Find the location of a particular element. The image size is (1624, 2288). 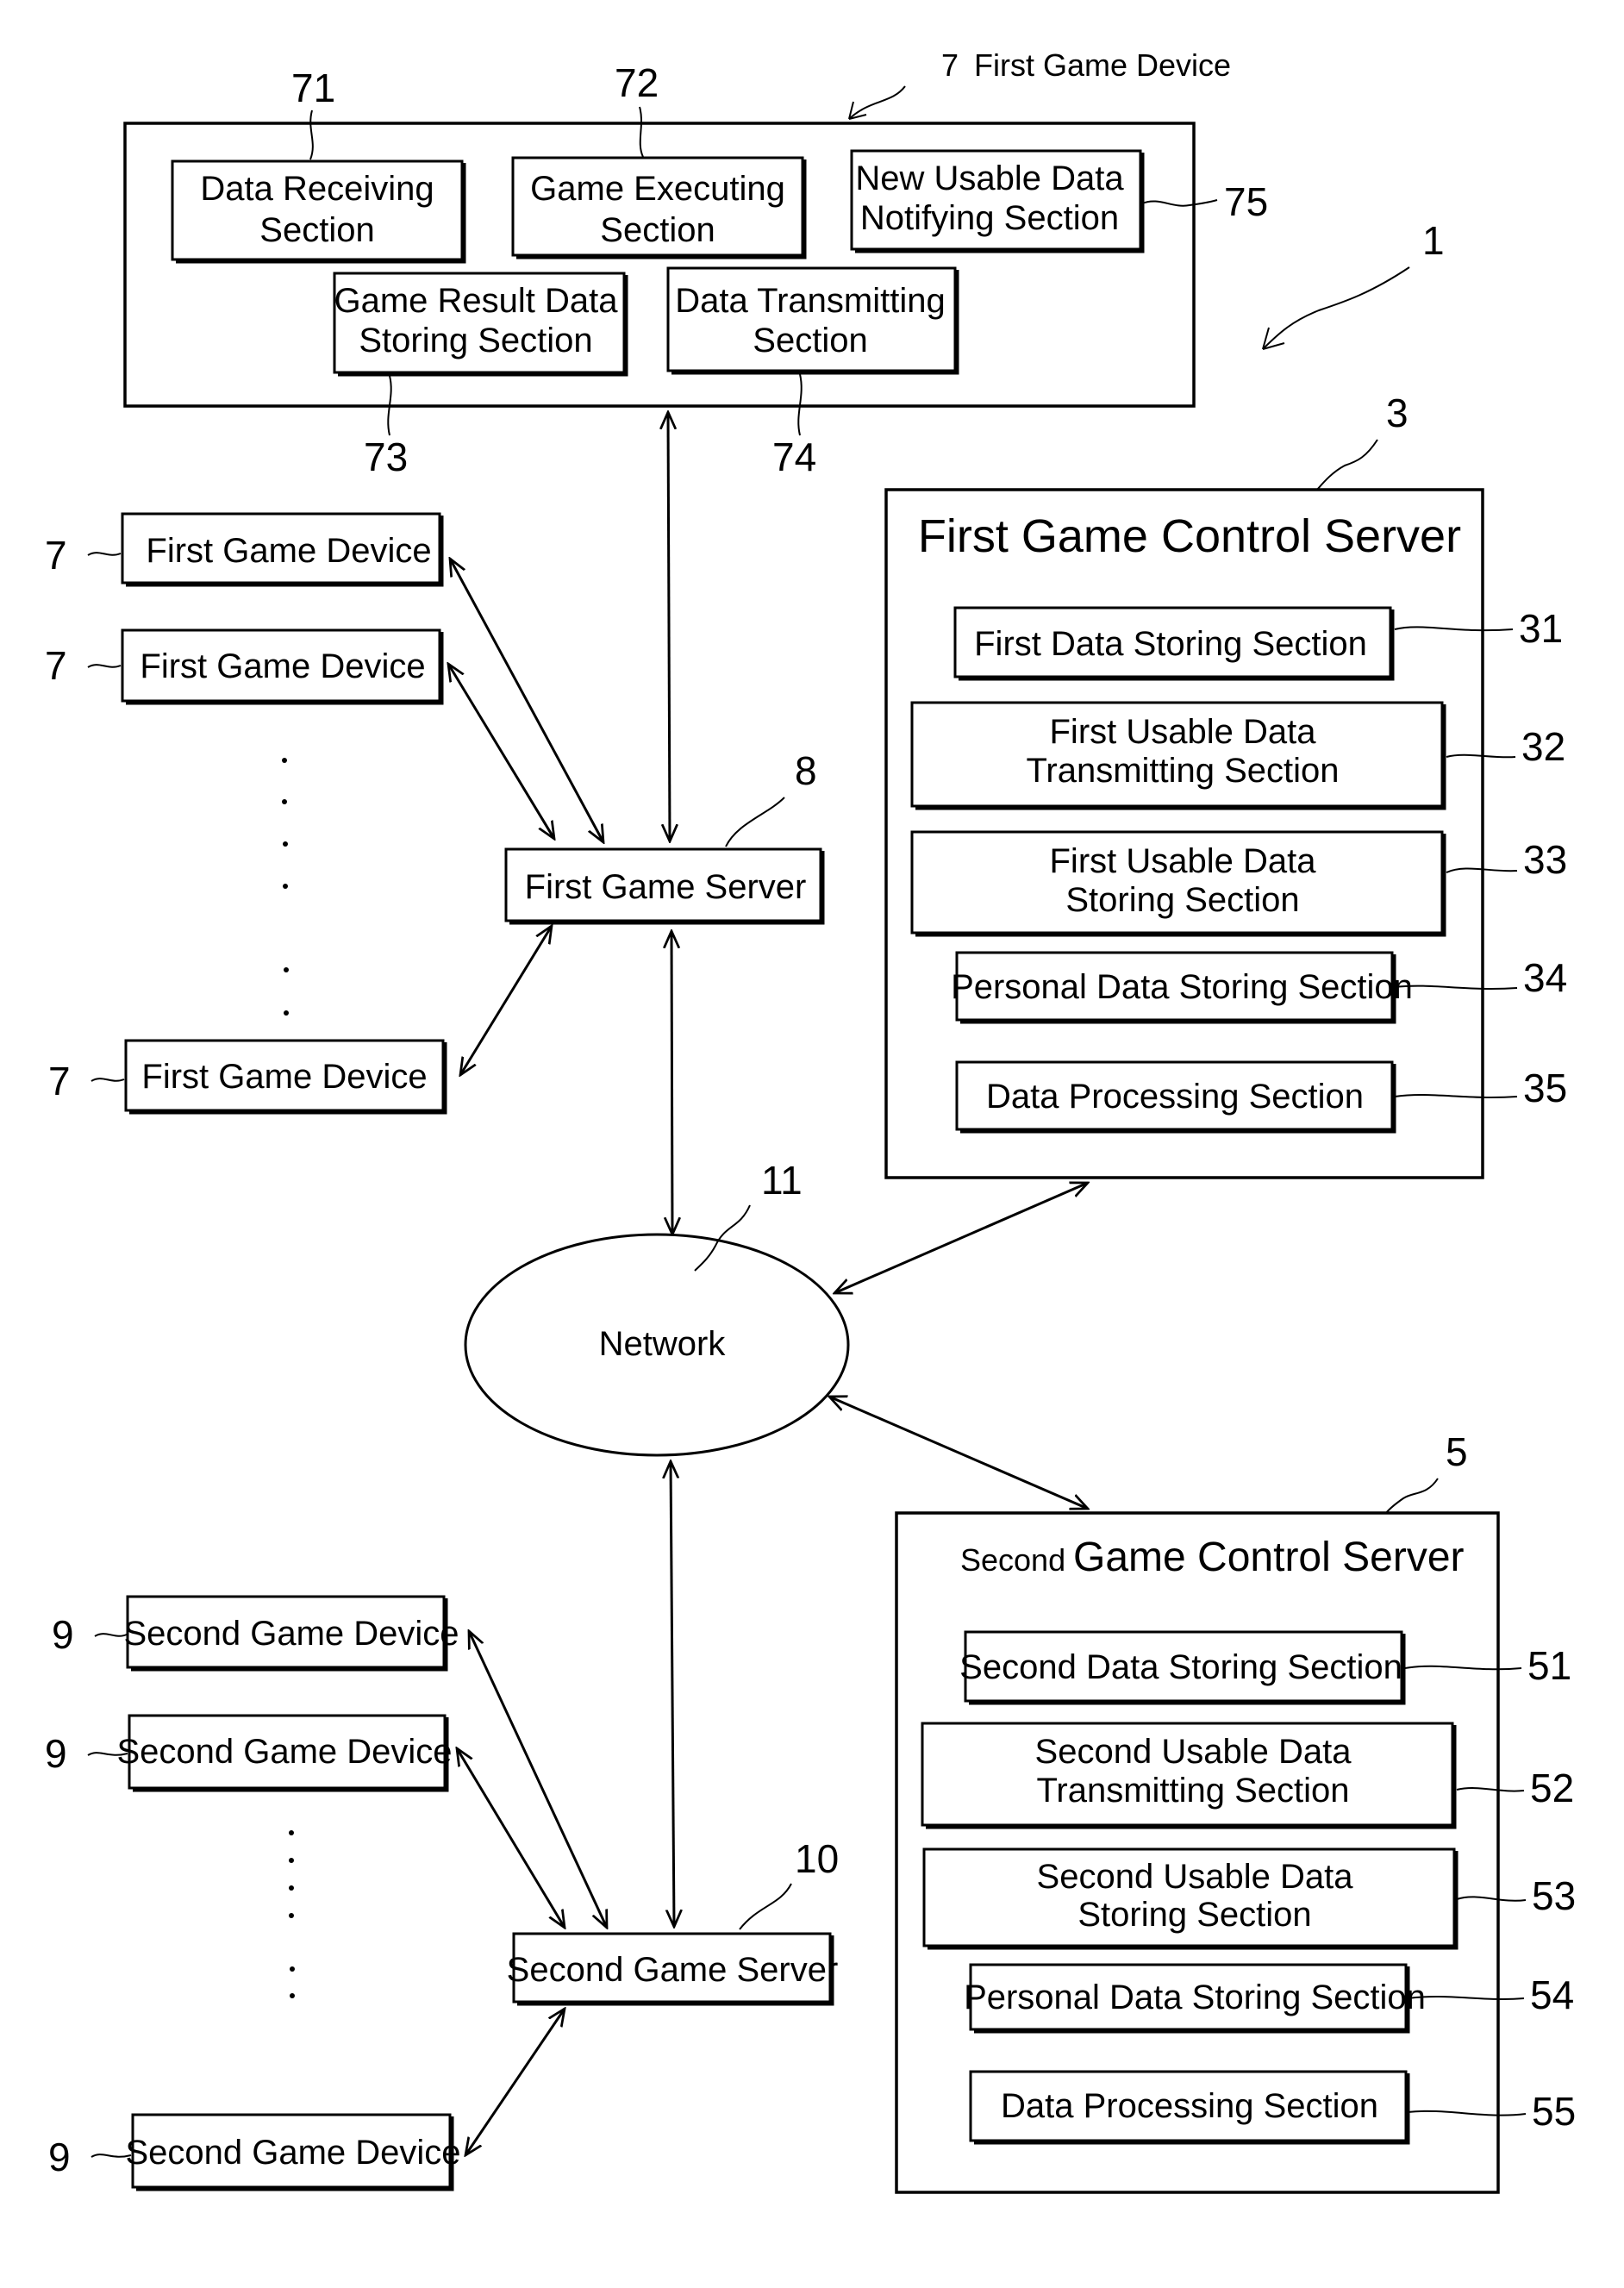

ref-34-leader is located at coordinates (1456, 987).